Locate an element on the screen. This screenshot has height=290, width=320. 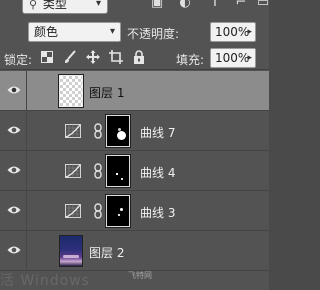
source-watermark: 飞特网 is located at coordinates (140, 275).